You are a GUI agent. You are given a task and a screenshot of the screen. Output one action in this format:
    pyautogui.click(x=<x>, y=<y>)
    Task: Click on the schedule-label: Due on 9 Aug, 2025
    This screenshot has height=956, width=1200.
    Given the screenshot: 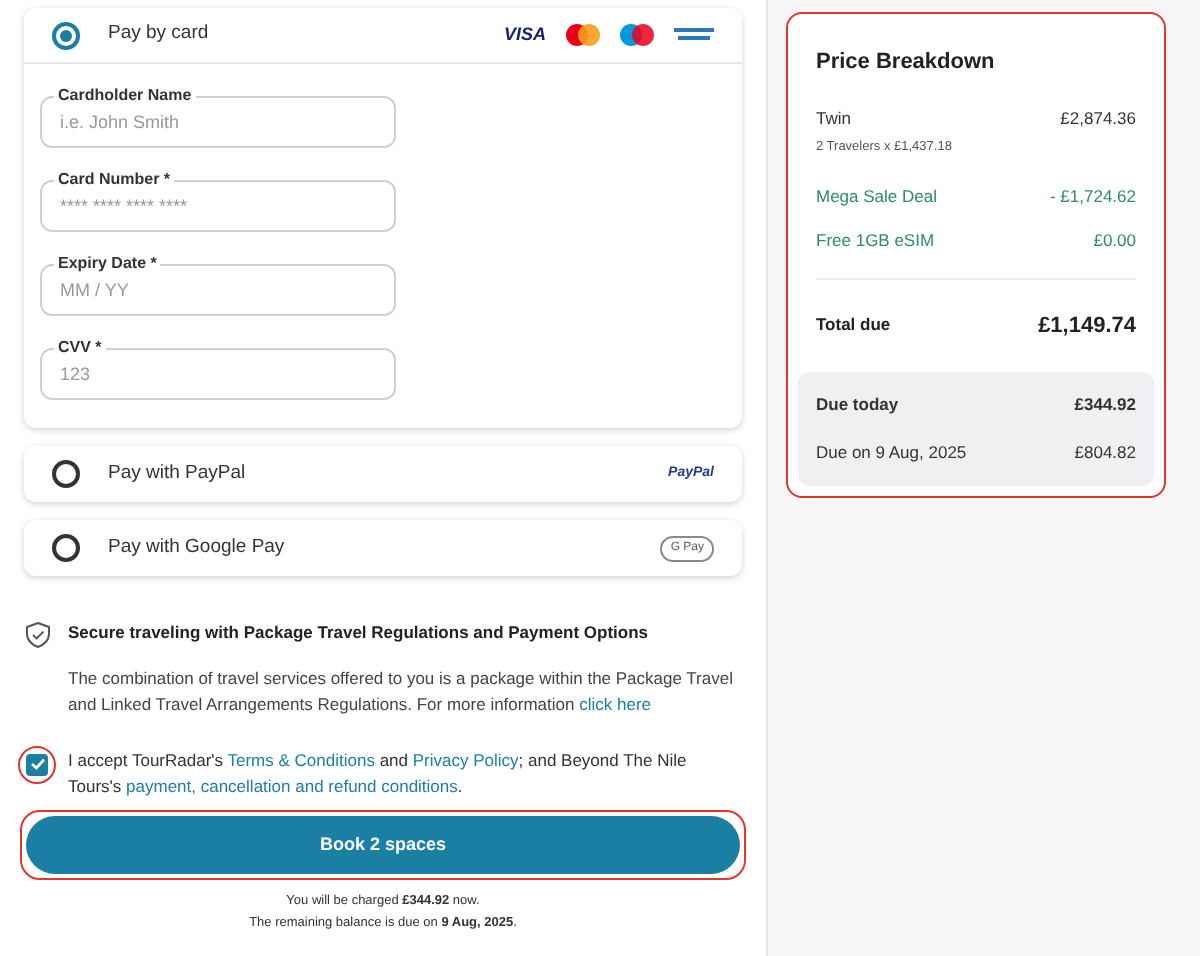 What is the action you would take?
    pyautogui.click(x=891, y=452)
    